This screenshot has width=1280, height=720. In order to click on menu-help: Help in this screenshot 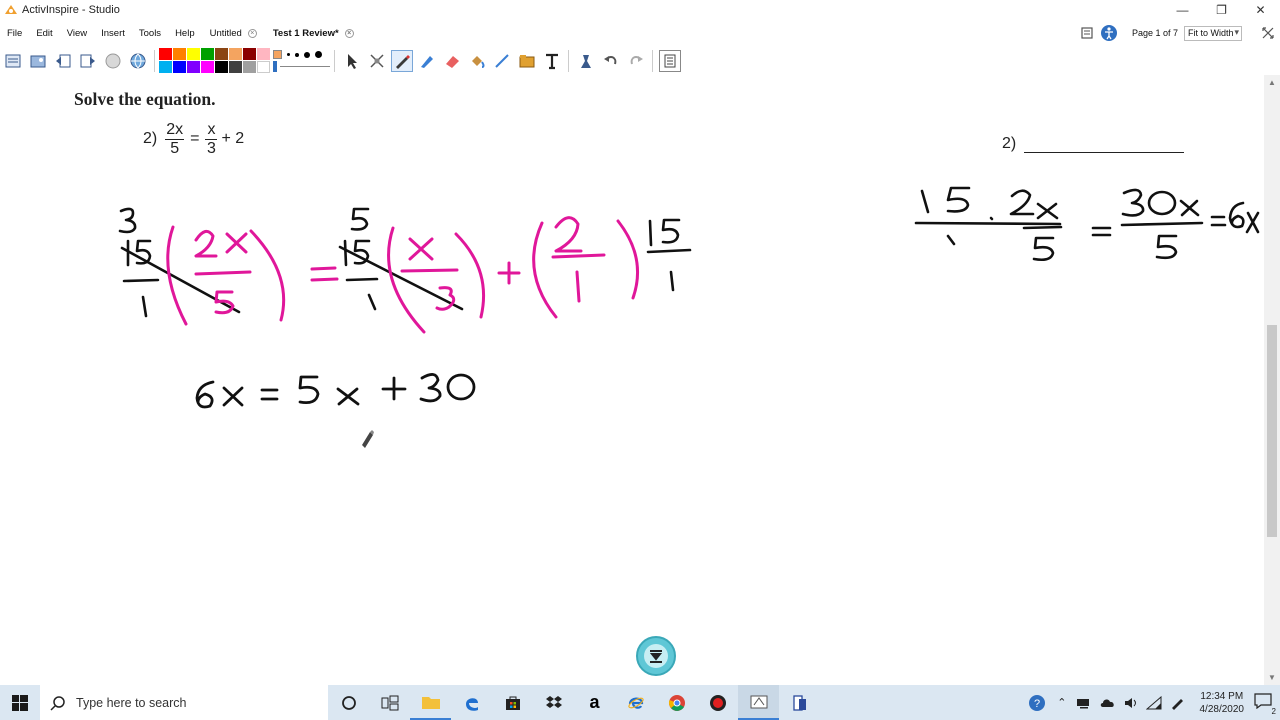, I will do `click(185, 33)`.